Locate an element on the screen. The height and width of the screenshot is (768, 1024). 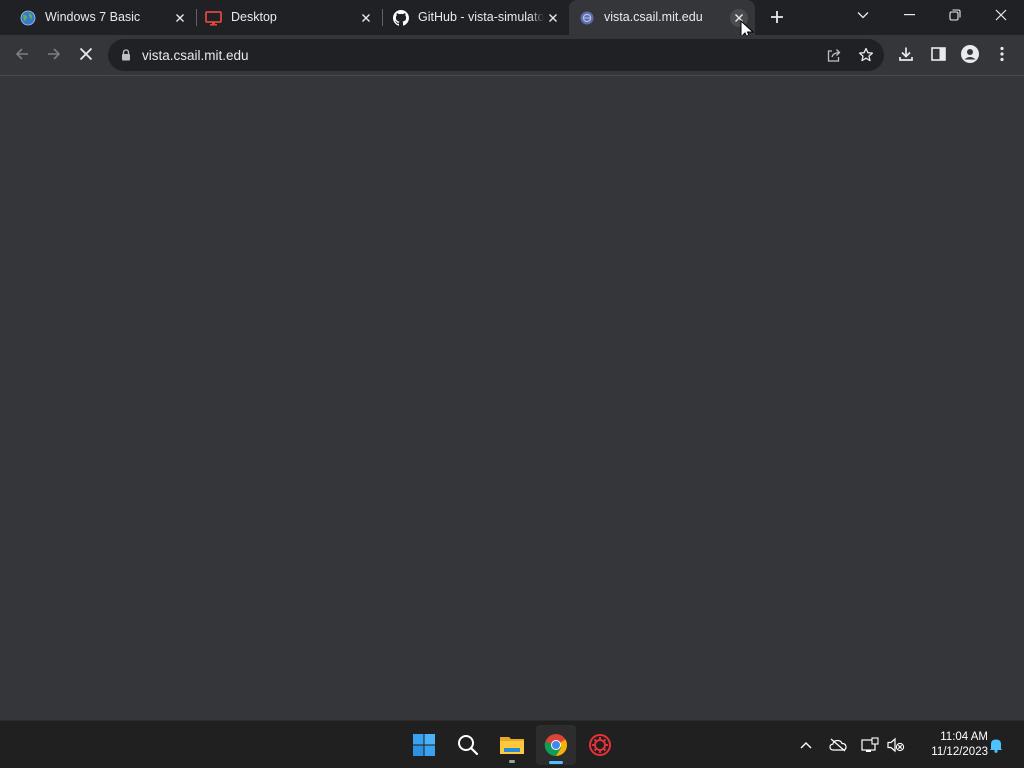
chevron-up-icon is located at coordinates (806, 745).